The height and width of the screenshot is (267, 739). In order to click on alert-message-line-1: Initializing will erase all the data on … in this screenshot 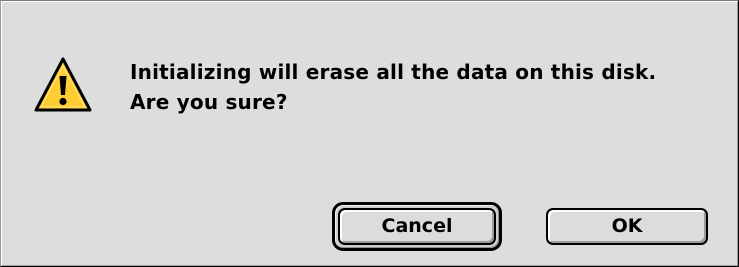, I will do `click(393, 72)`.